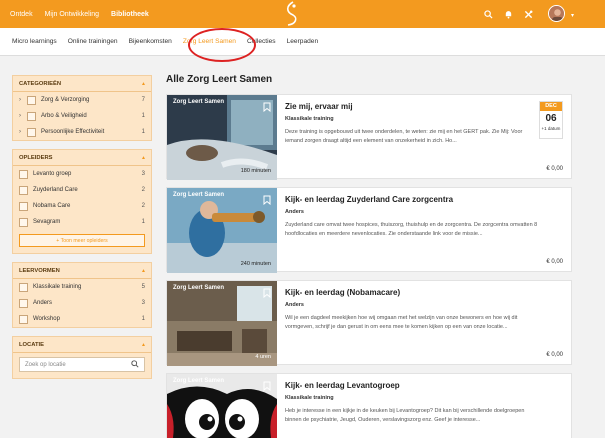 The width and height of the screenshot is (605, 438). Describe the element at coordinates (82, 222) in the screenshot. I see `provider-row: Sevagram 1` at that location.